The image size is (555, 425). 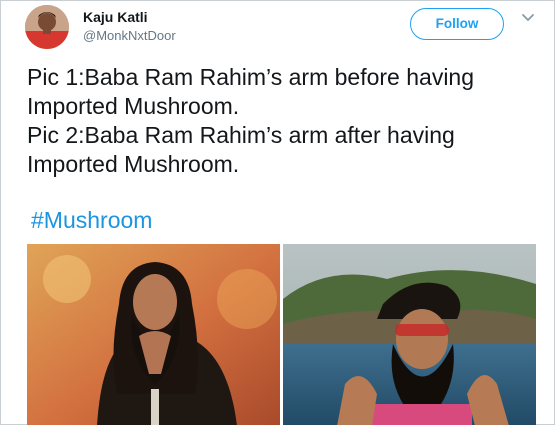 What do you see at coordinates (241, 135) in the screenshot?
I see `tweet-text-line: Pic 2:Baba Ram Rahim’s arm after having` at bounding box center [241, 135].